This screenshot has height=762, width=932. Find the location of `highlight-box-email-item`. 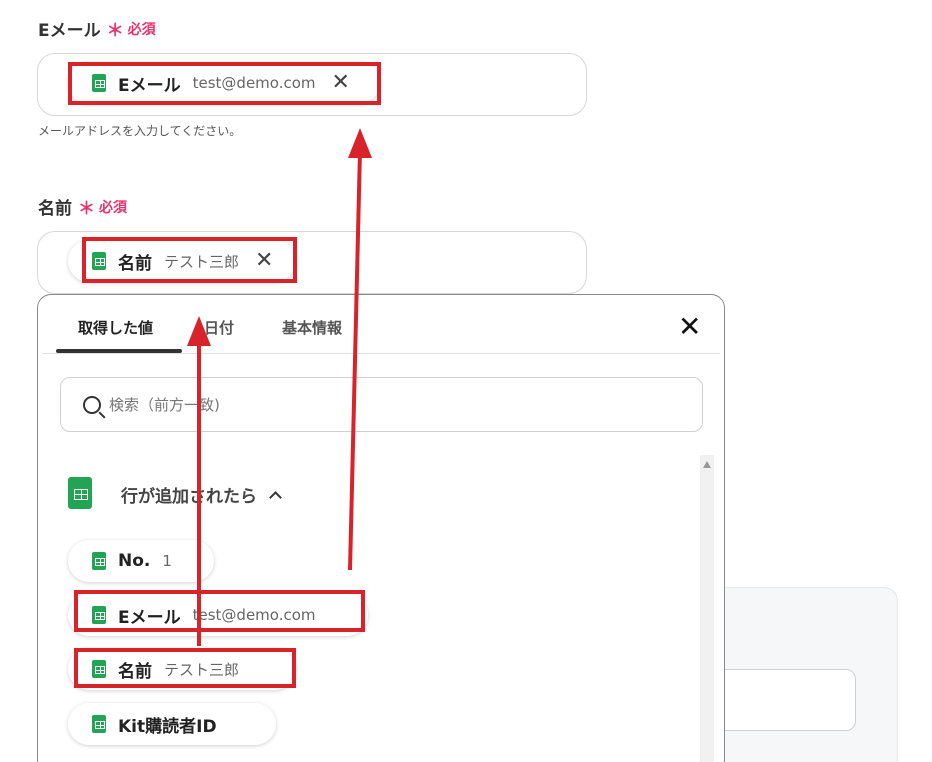

highlight-box-email-item is located at coordinates (219, 611).